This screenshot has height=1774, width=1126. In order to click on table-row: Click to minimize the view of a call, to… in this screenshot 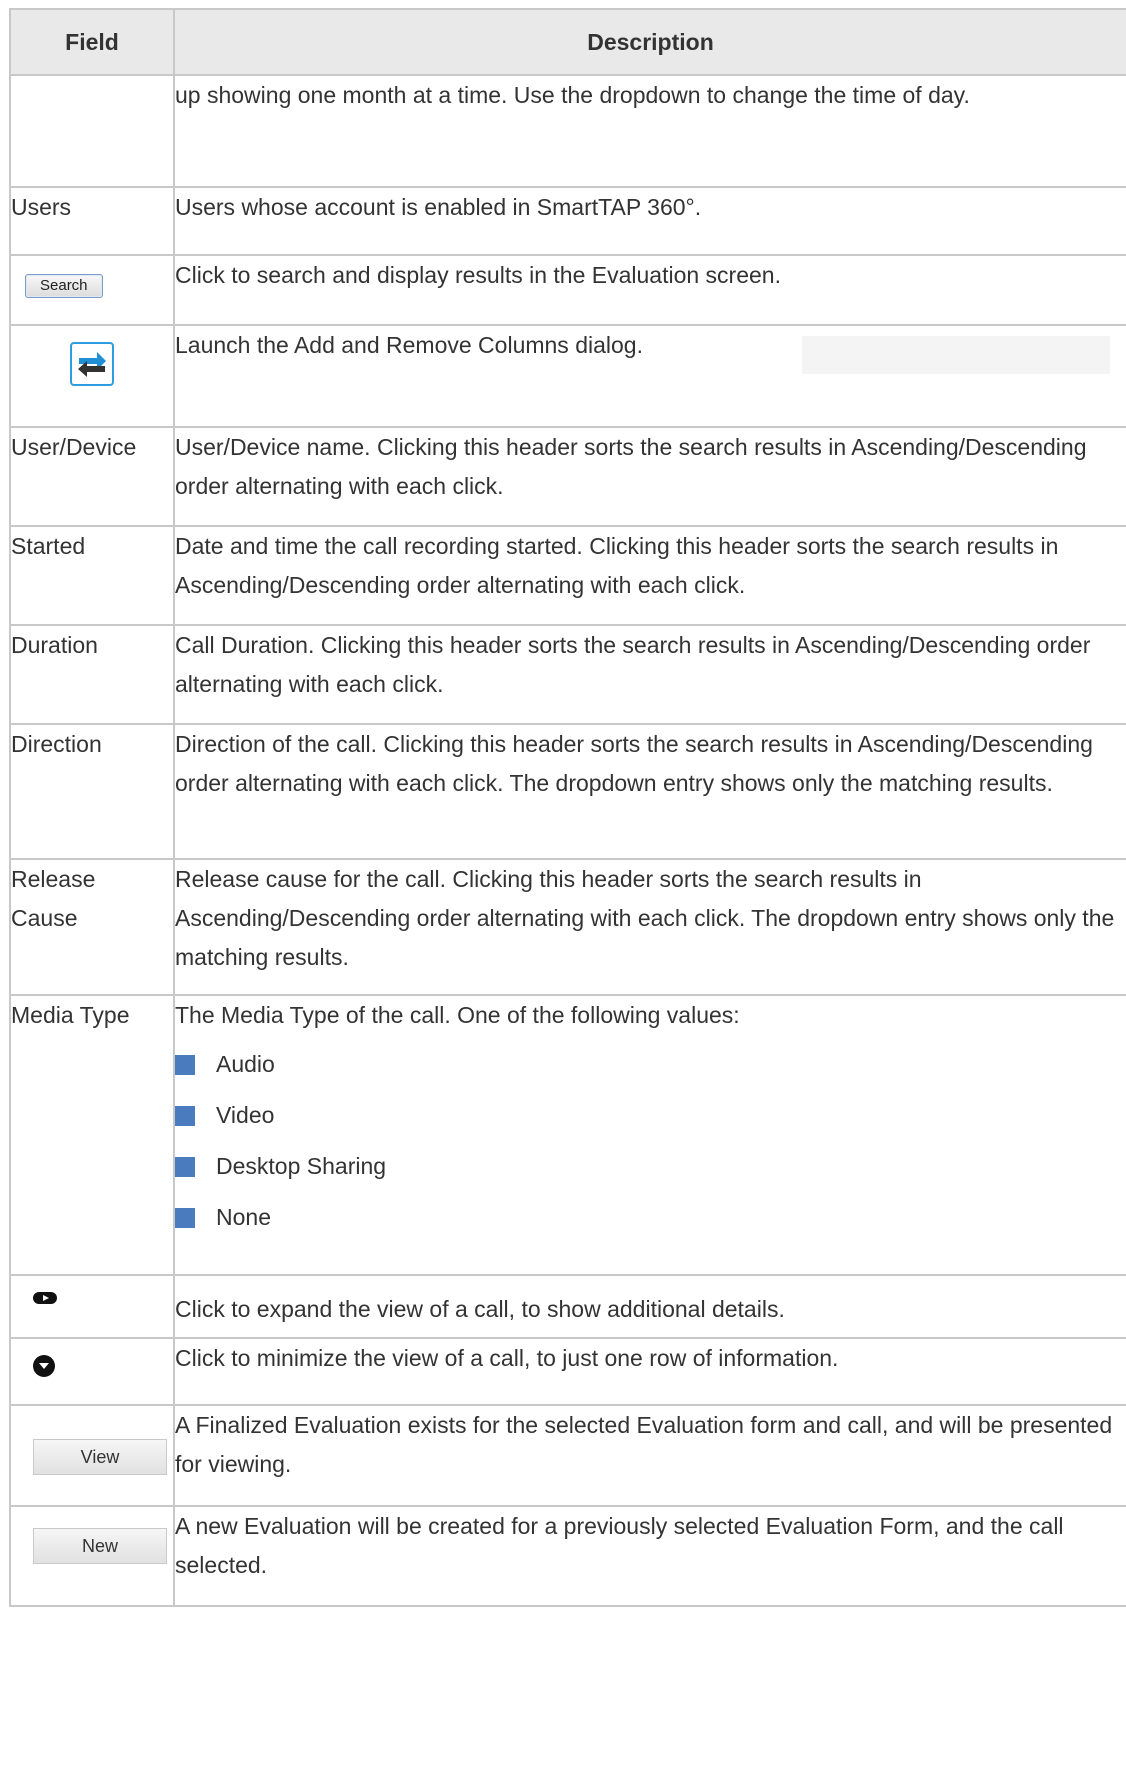, I will do `click(567, 1371)`.